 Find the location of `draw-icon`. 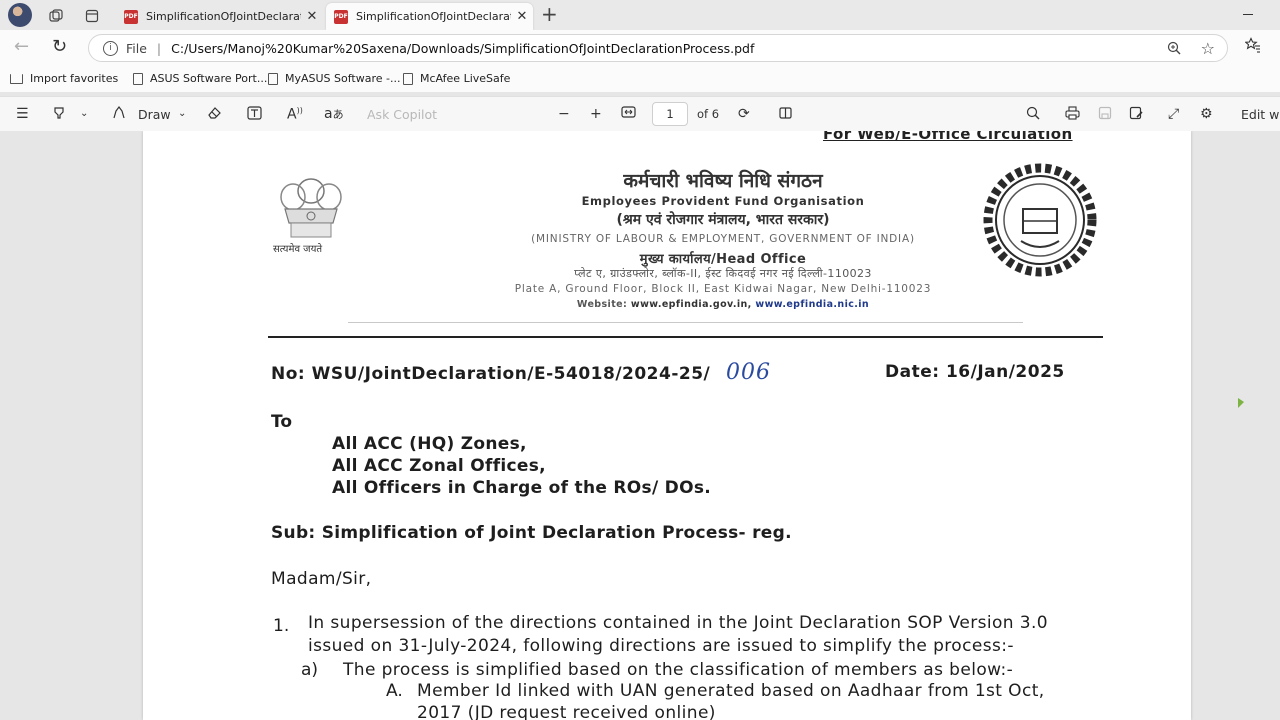

draw-icon is located at coordinates (119, 115).